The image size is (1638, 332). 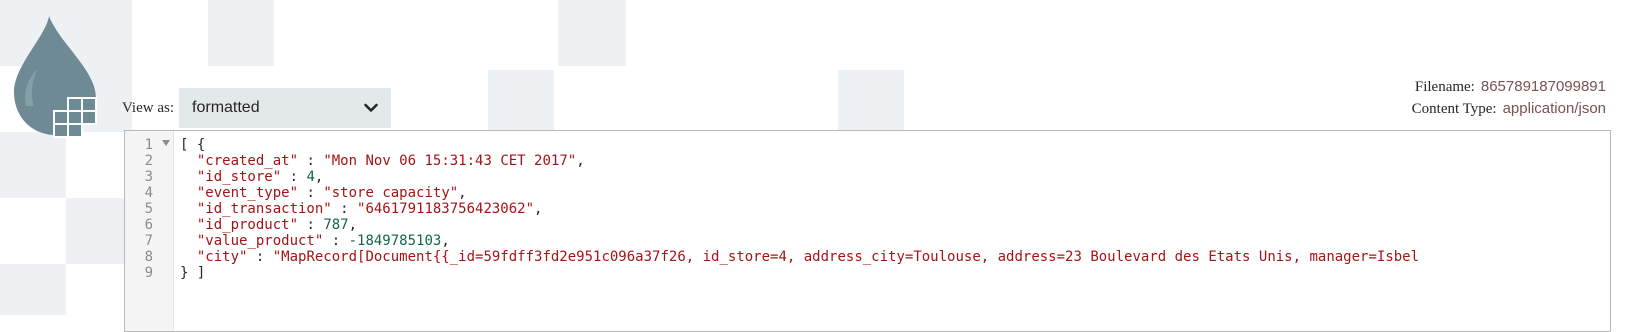 I want to click on nifi-drop-logo-icon, so click(x=55, y=77).